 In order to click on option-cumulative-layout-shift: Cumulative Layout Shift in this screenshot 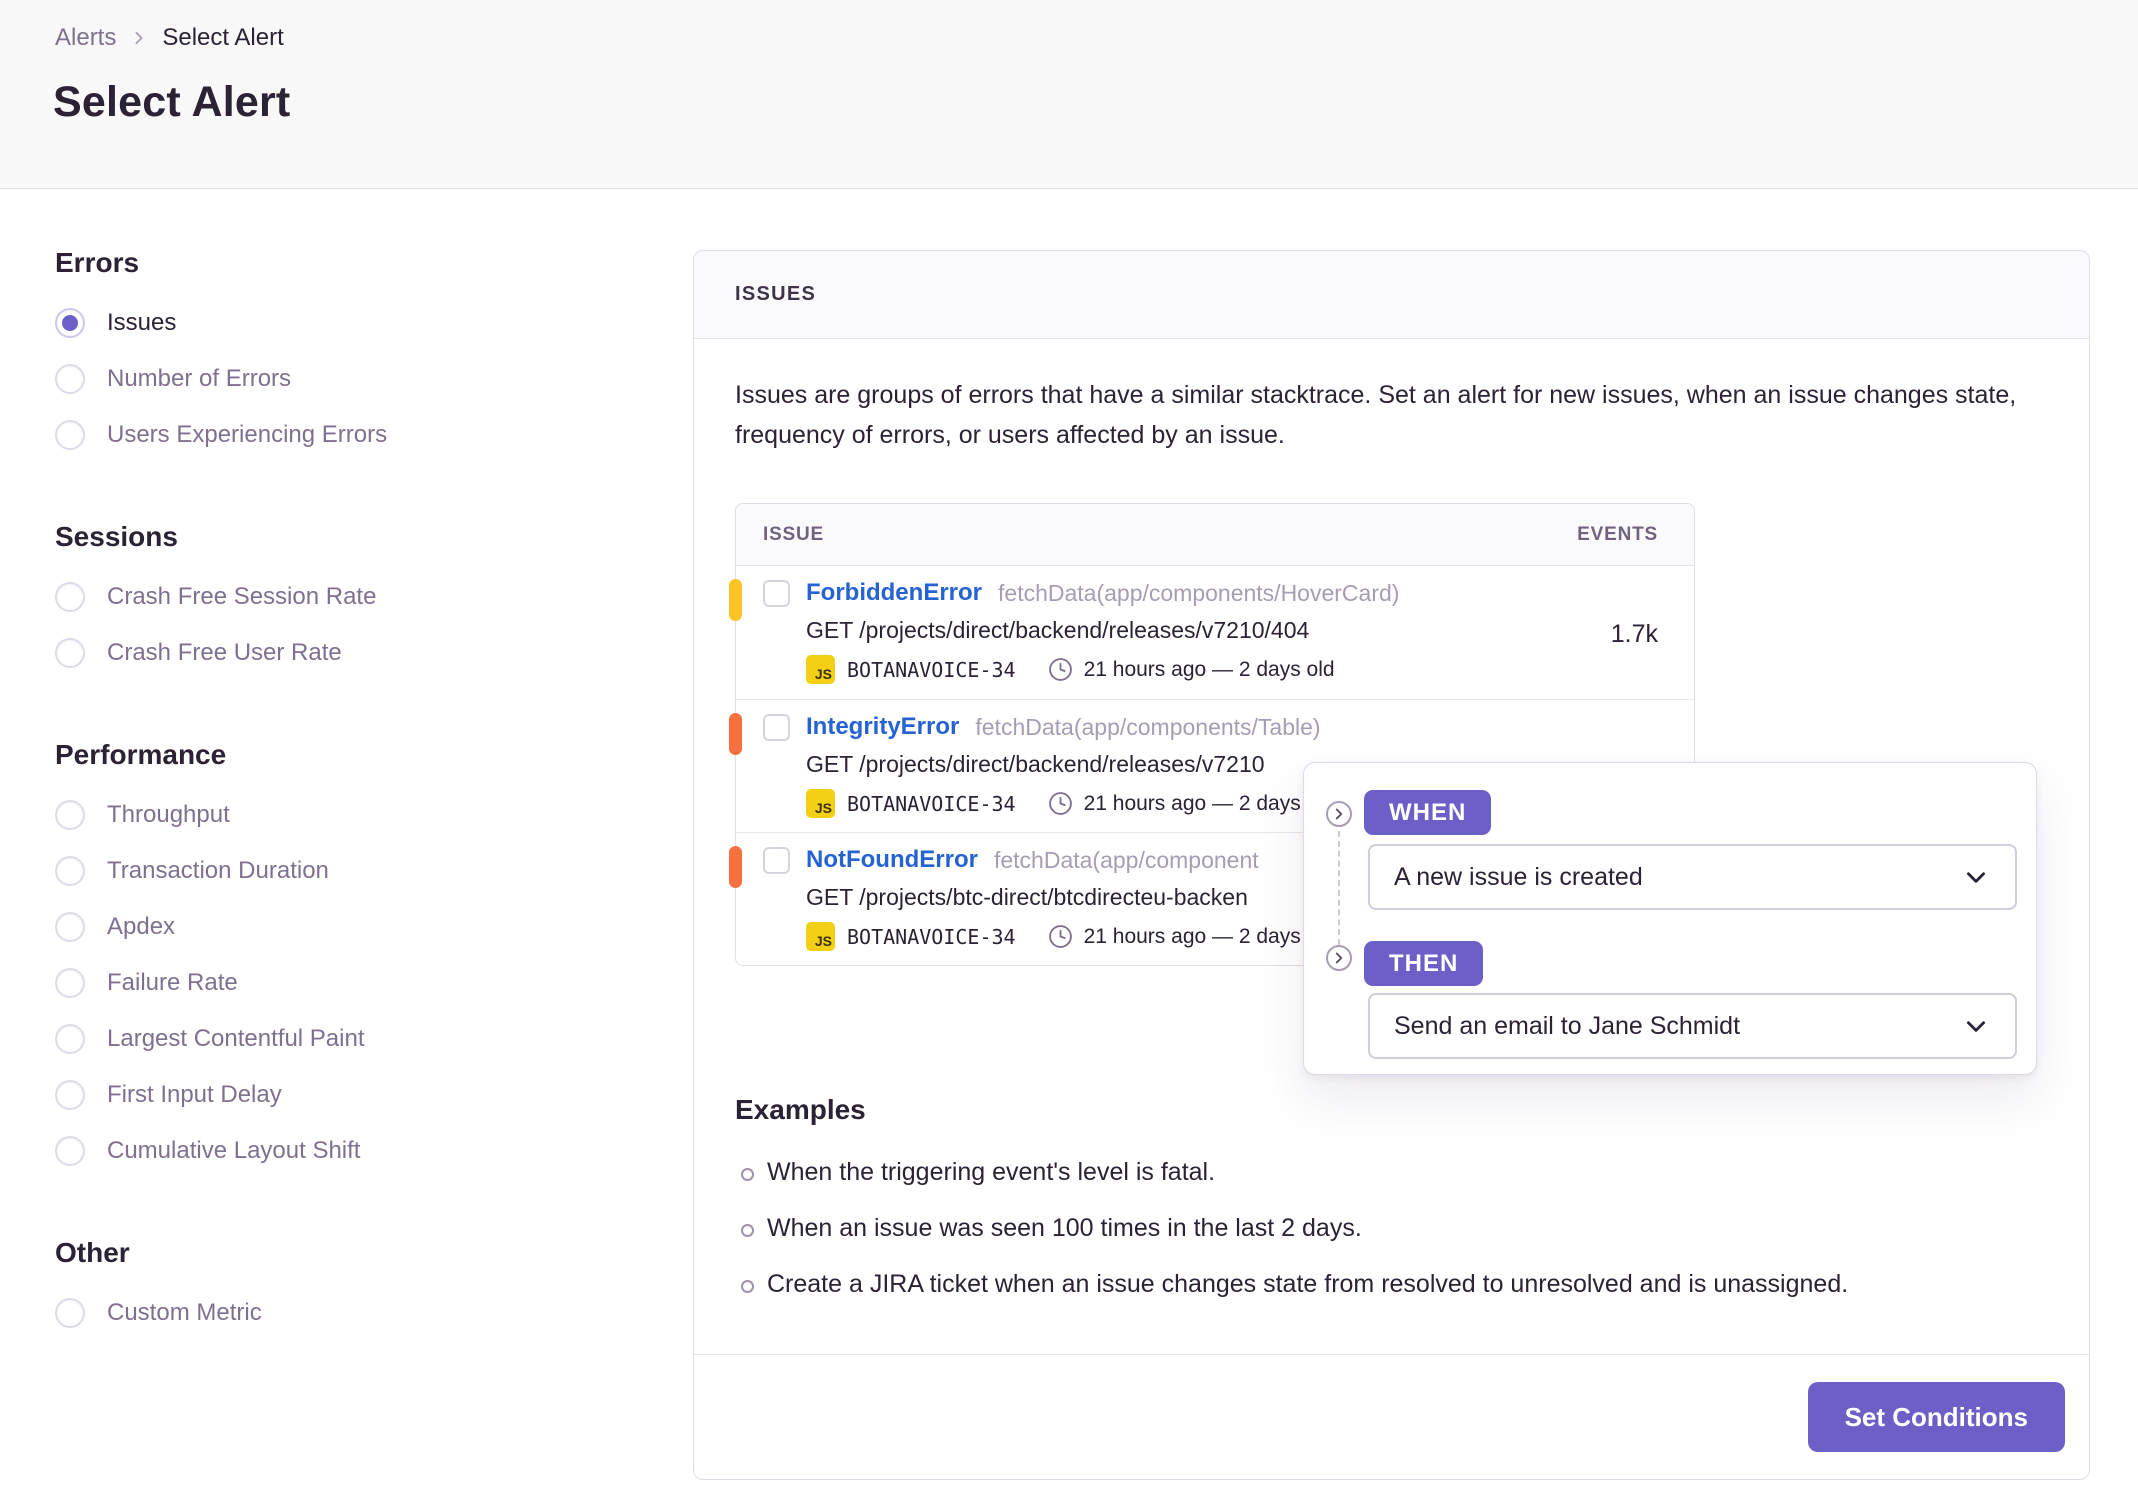, I will do `click(350, 1151)`.